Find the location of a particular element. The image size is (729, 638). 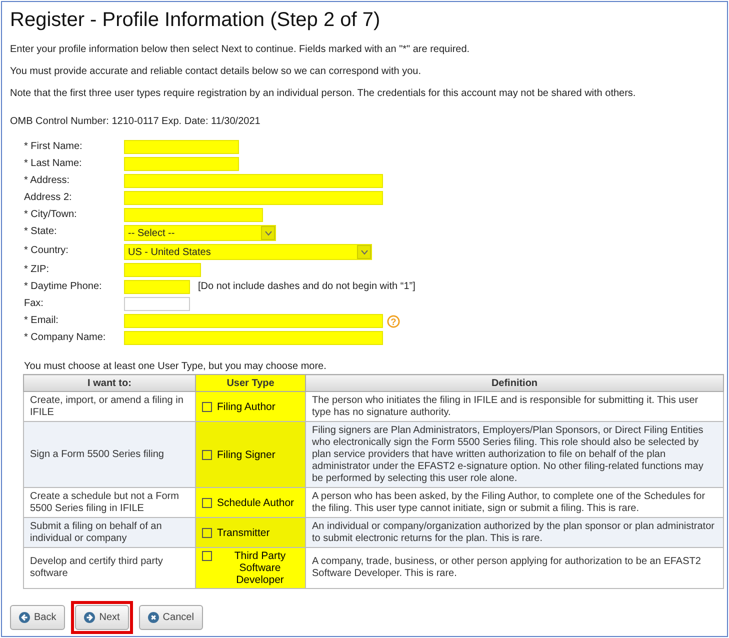

field-label: * Daytime Phone: is located at coordinates (63, 287).